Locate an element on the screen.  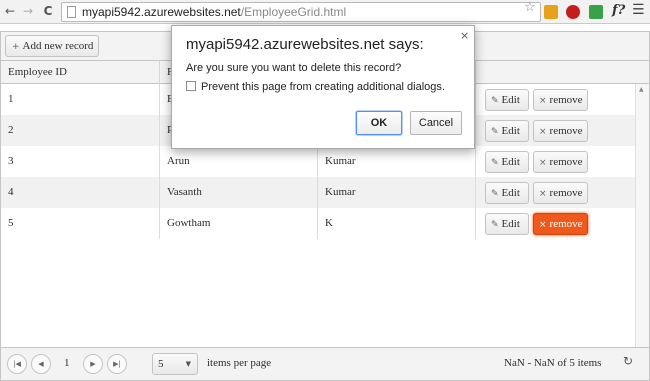
forward-icon: → is located at coordinates (28, 11).